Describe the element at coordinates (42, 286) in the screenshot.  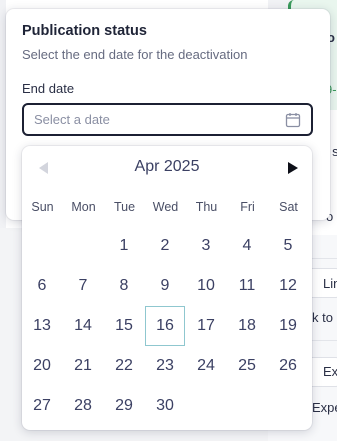
I see `calendar-day: 6` at that location.